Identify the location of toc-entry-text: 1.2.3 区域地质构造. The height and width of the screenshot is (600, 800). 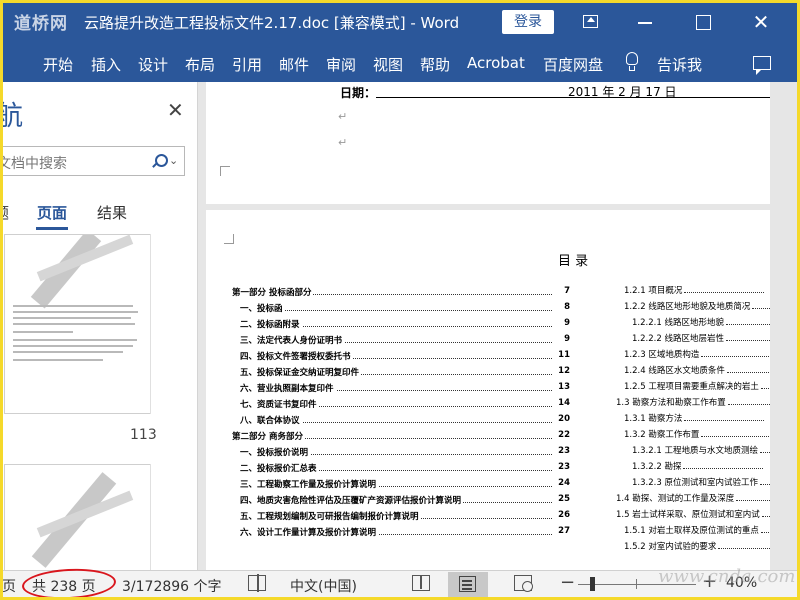
(662, 355).